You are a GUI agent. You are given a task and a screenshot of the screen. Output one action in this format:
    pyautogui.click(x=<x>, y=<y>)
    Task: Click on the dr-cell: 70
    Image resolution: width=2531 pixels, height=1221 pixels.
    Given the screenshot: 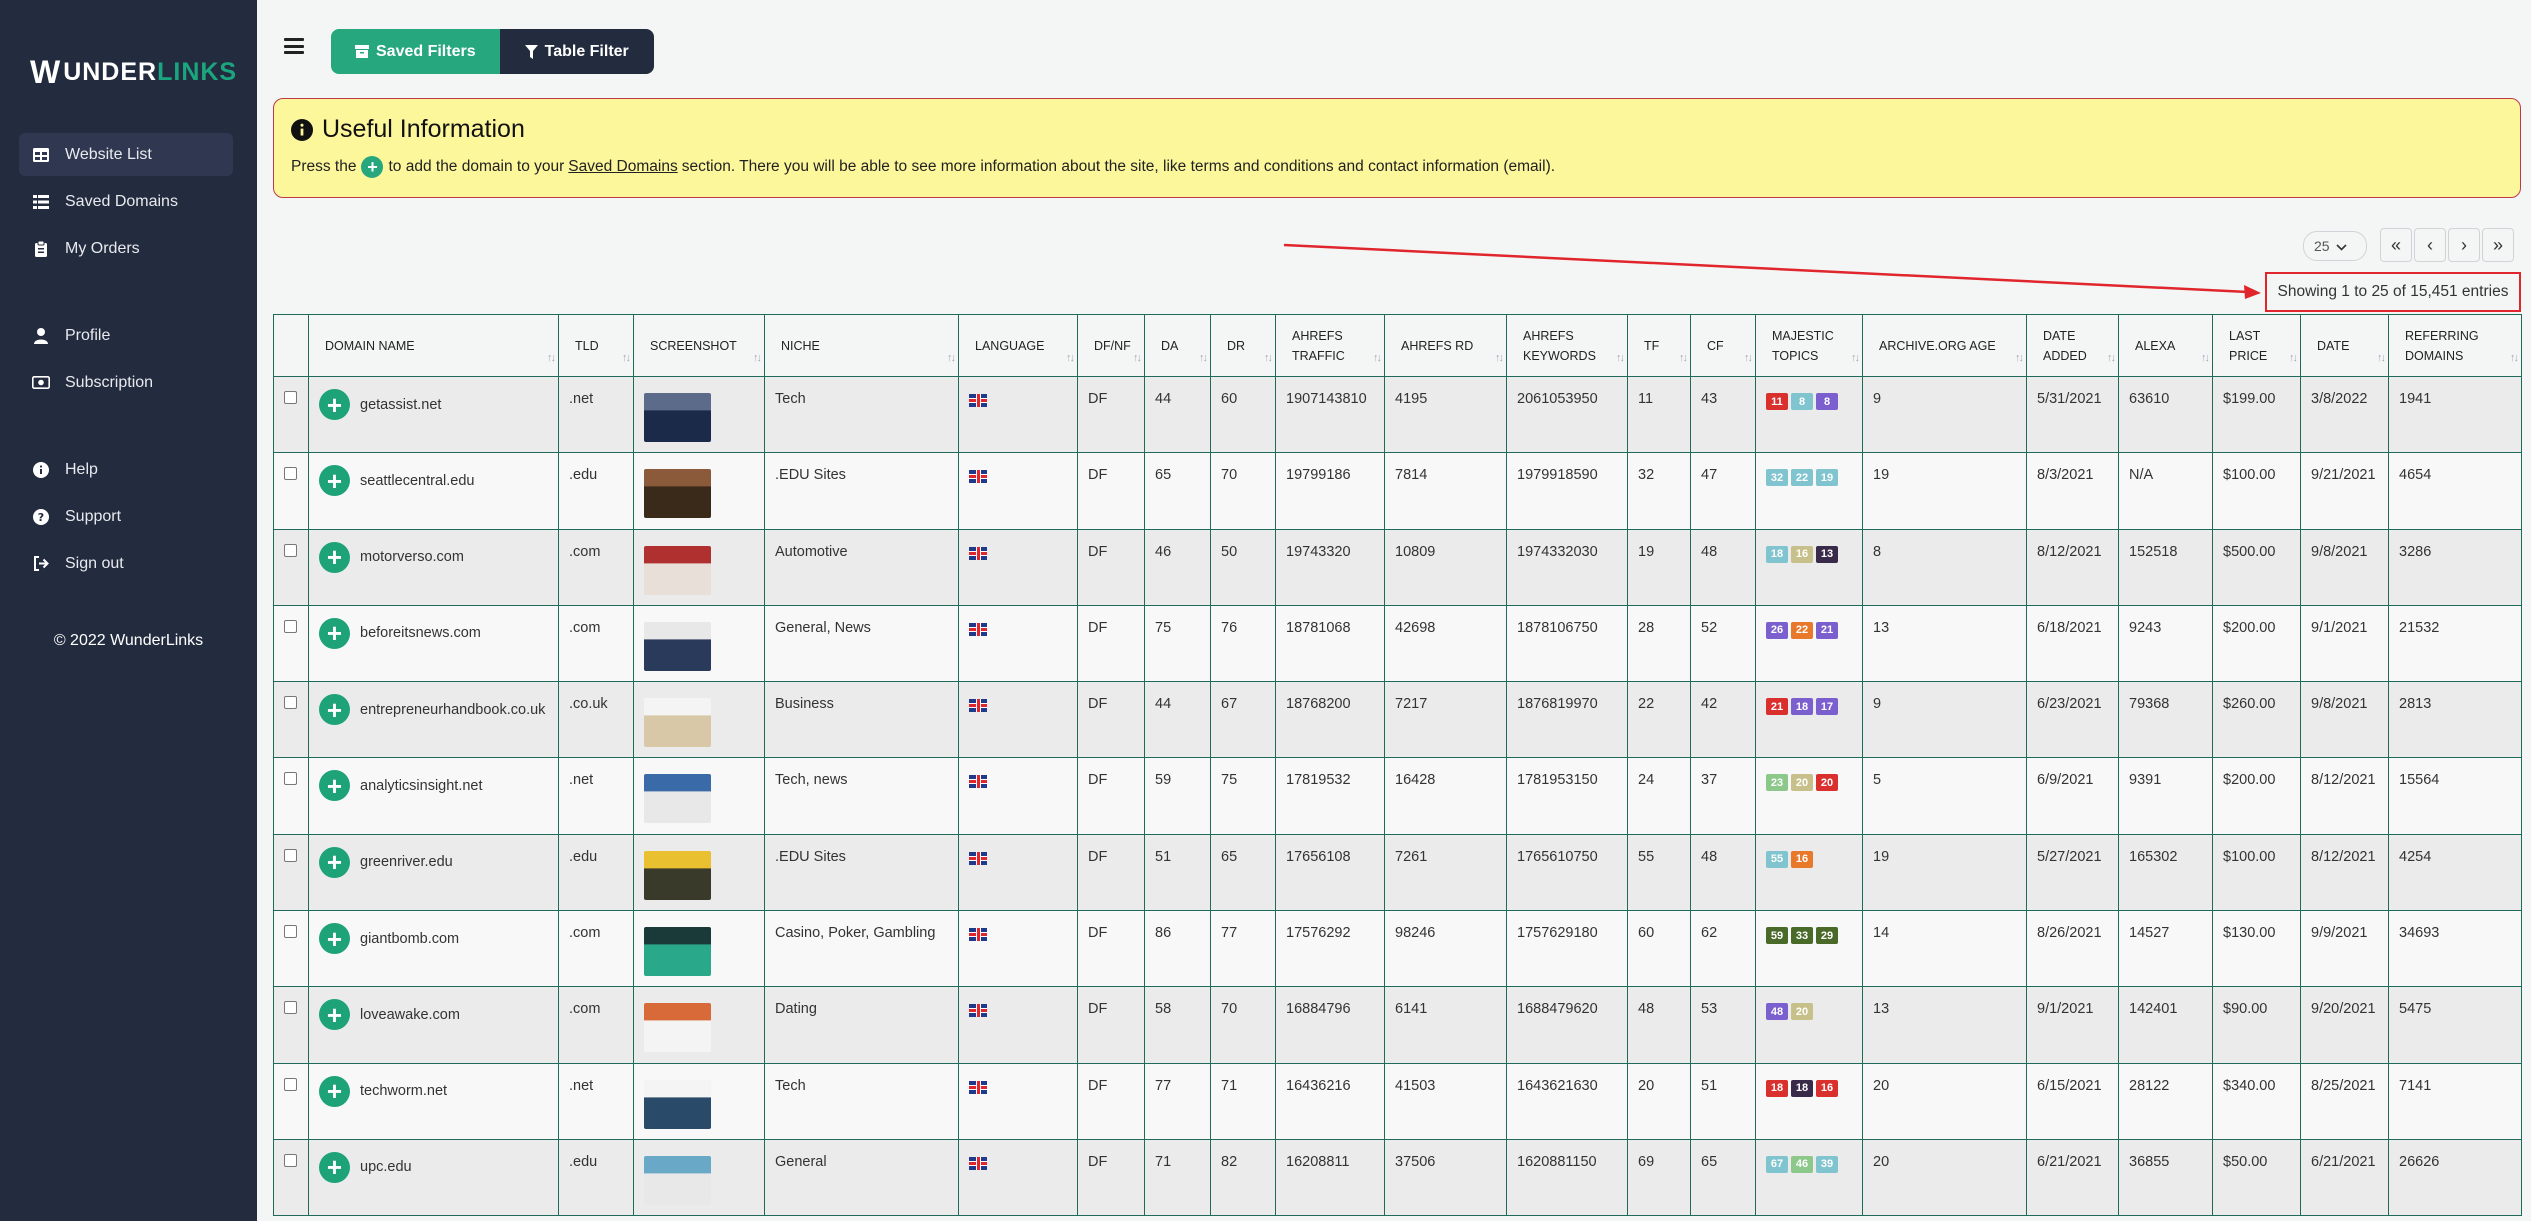 What is the action you would take?
    pyautogui.click(x=1243, y=1025)
    